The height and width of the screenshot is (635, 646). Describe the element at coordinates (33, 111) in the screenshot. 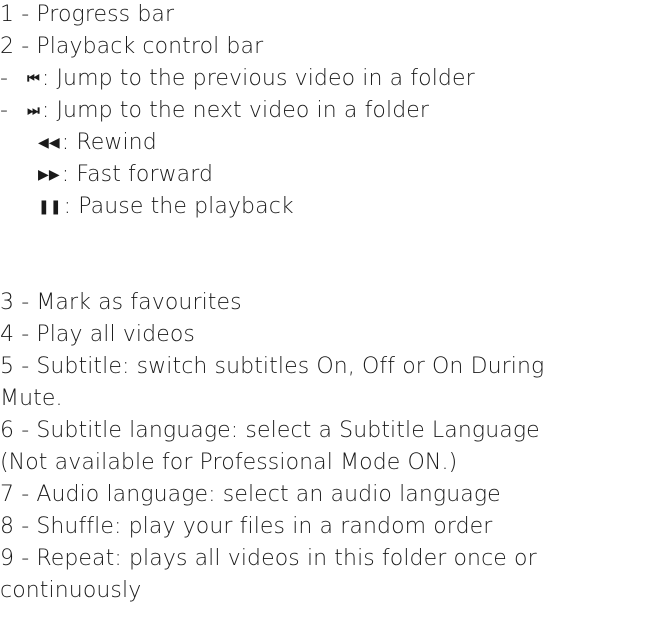

I see `next-track-icon: ⏭` at that location.